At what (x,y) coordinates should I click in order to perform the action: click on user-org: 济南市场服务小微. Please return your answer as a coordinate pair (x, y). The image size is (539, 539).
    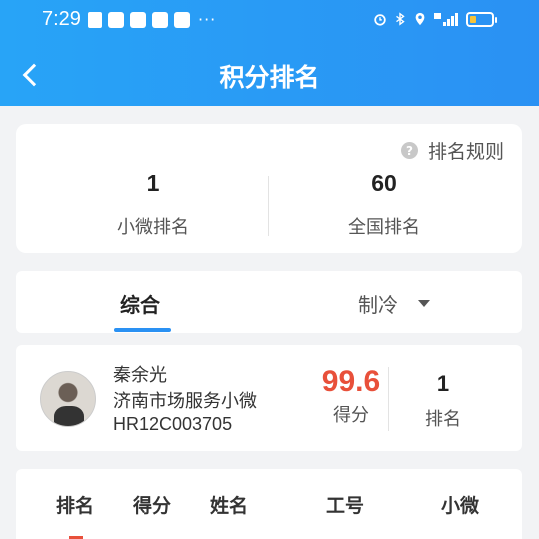
    Looking at the image, I should click on (185, 401).